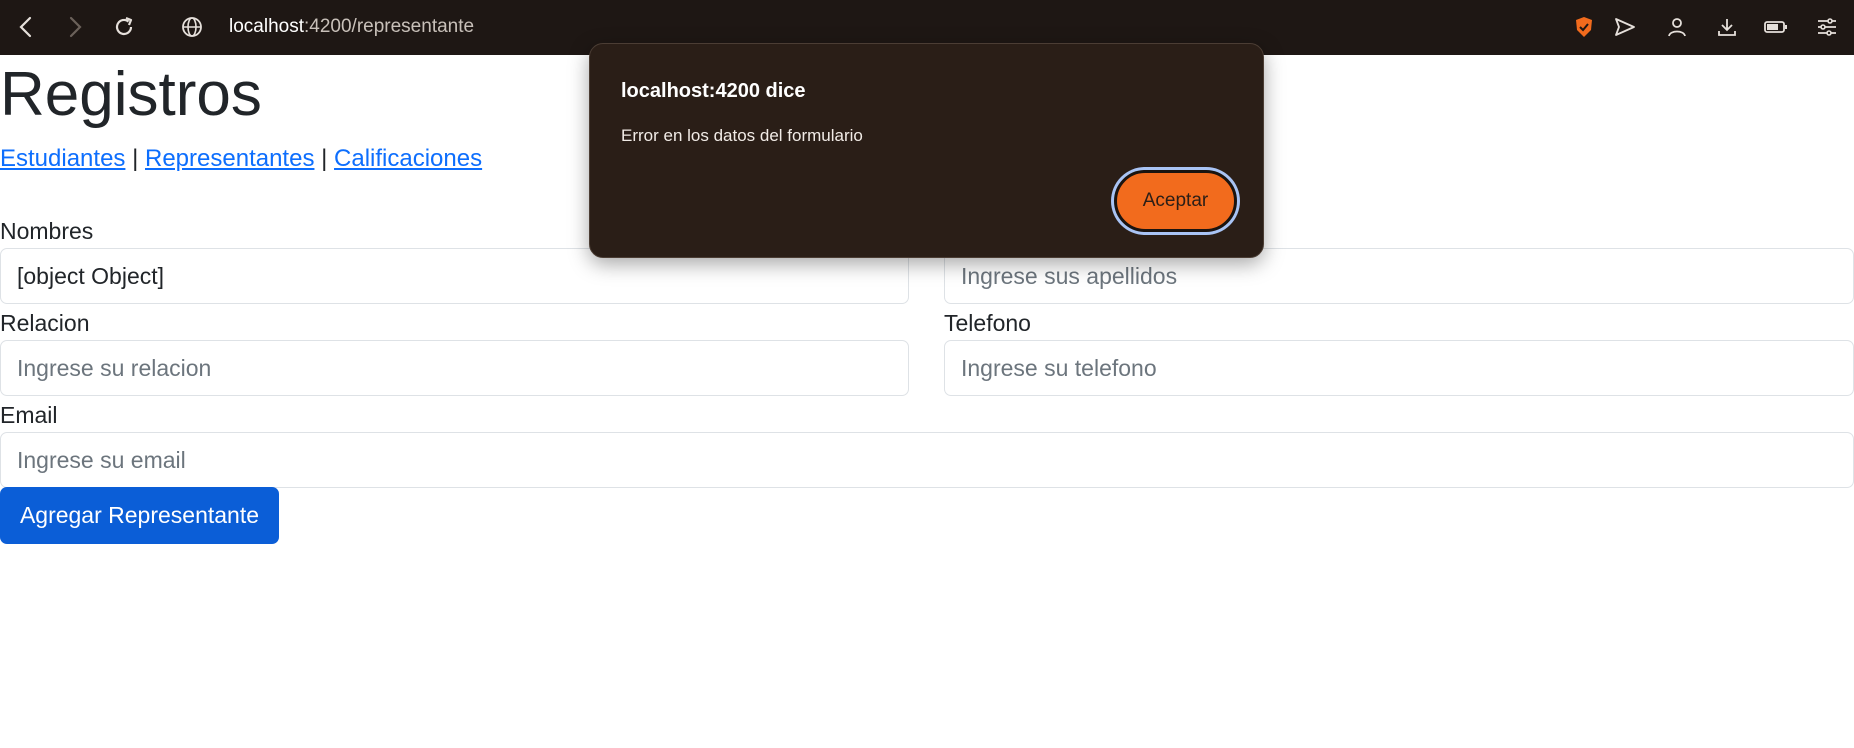 The height and width of the screenshot is (748, 1854). I want to click on reload-icon, so click(124, 27).